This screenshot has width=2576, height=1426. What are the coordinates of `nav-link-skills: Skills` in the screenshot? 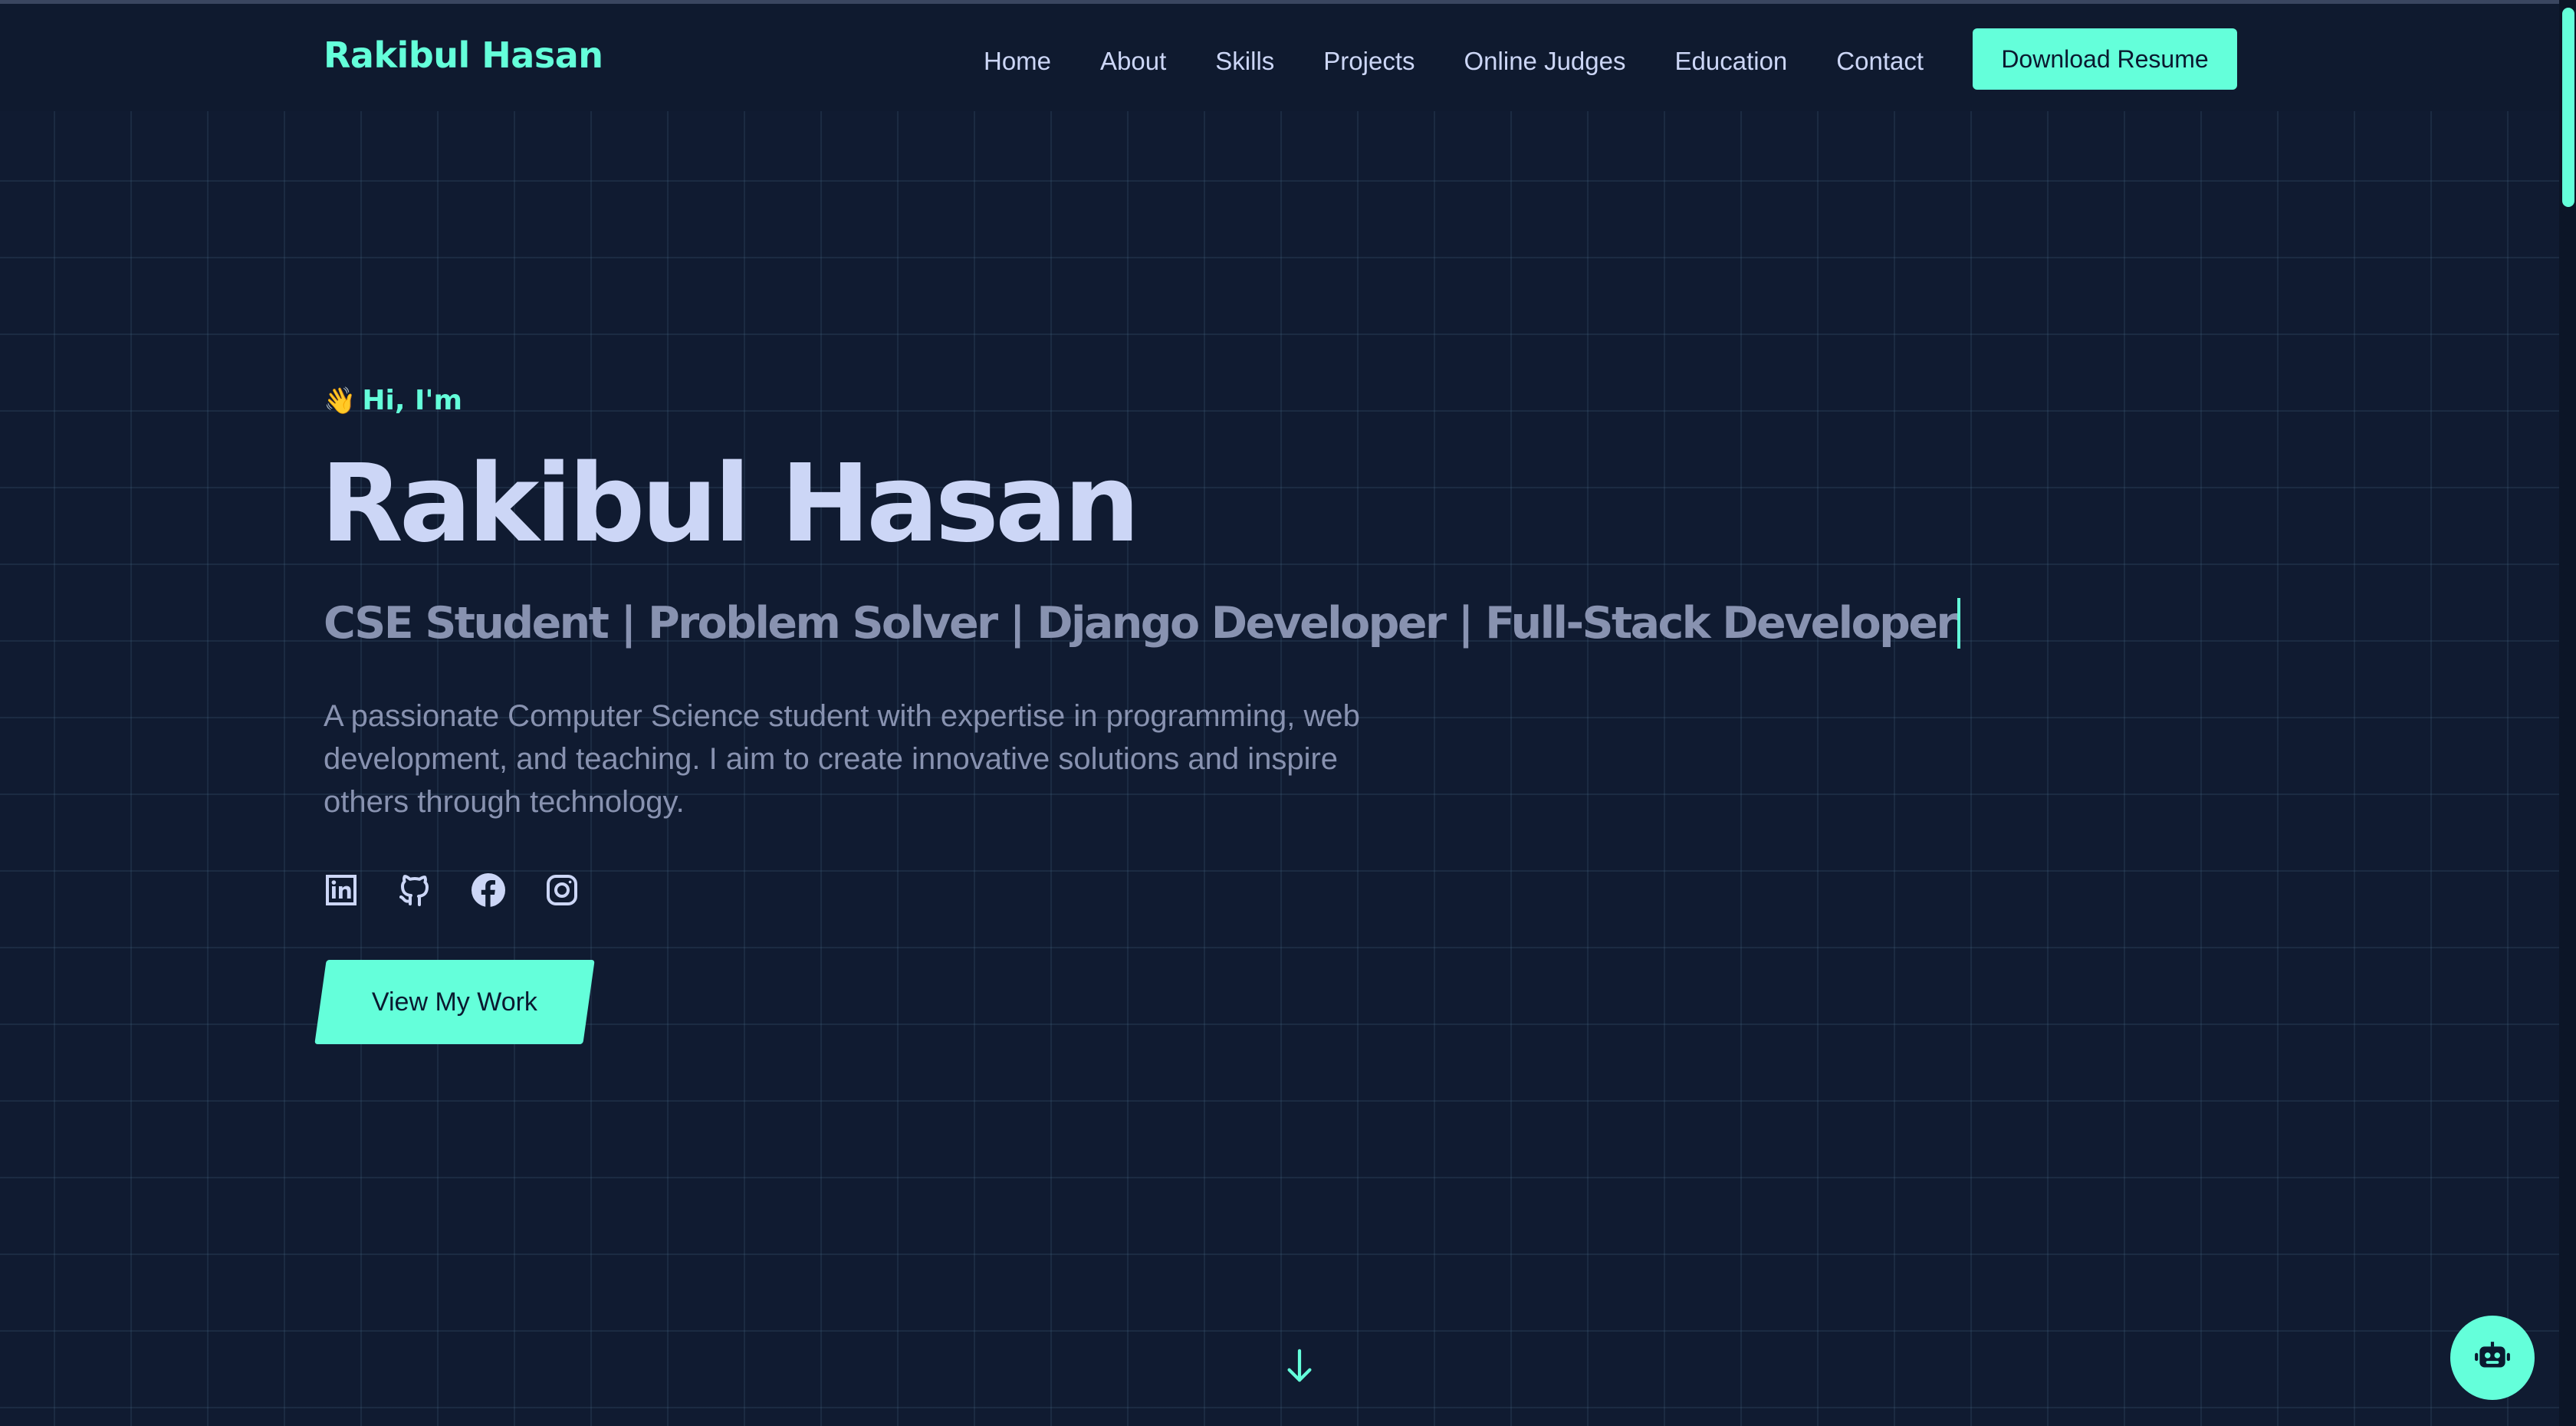 It's located at (1245, 62).